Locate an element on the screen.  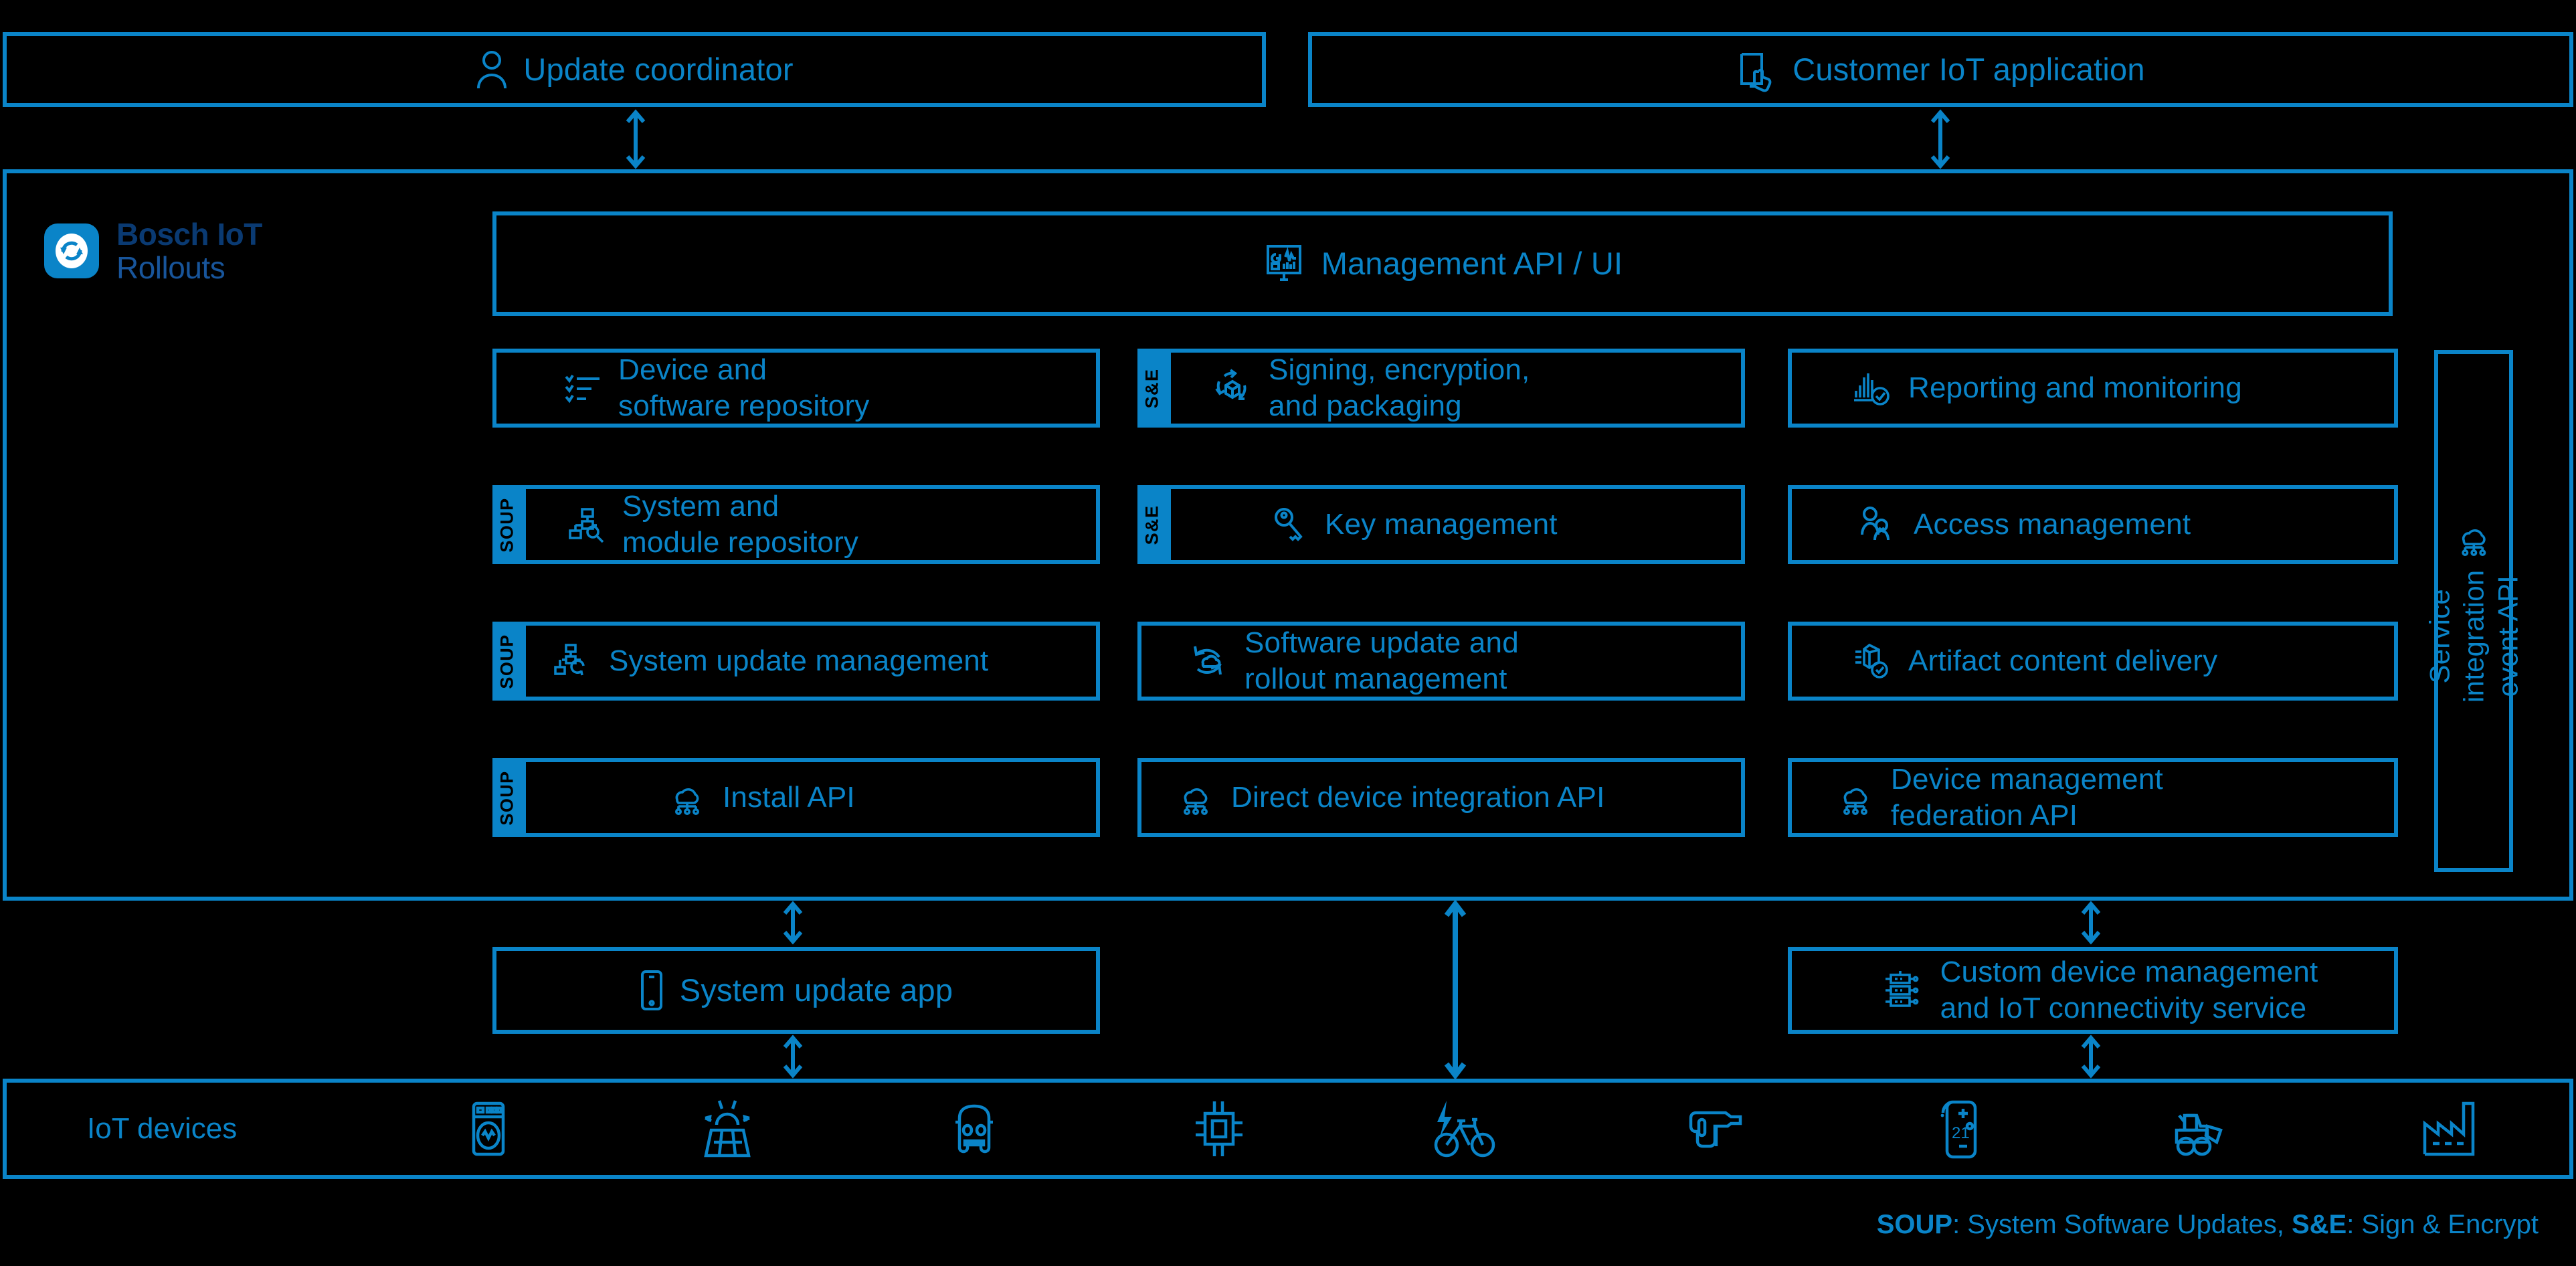
tag-soup-install-api: SOUP is located at coordinates (507, 798).